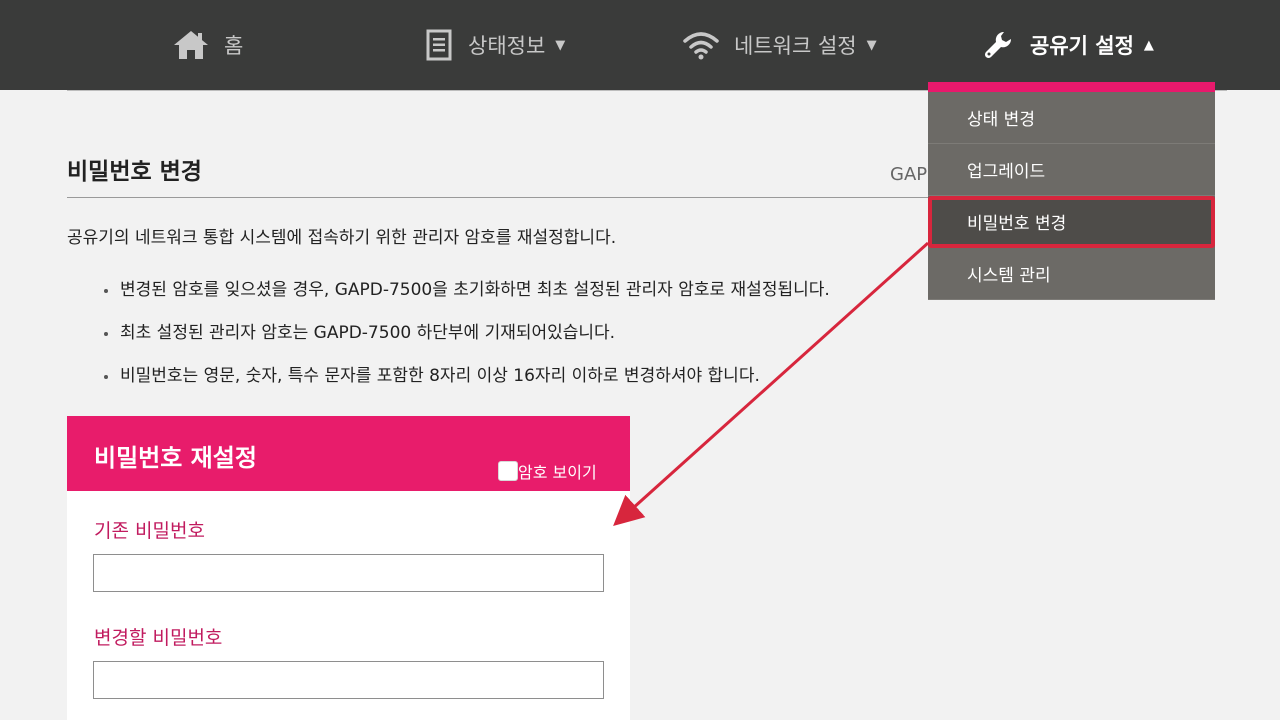 This screenshot has width=1280, height=720. What do you see at coordinates (1148, 45) in the screenshot?
I see `caret-up-icon: ▲` at bounding box center [1148, 45].